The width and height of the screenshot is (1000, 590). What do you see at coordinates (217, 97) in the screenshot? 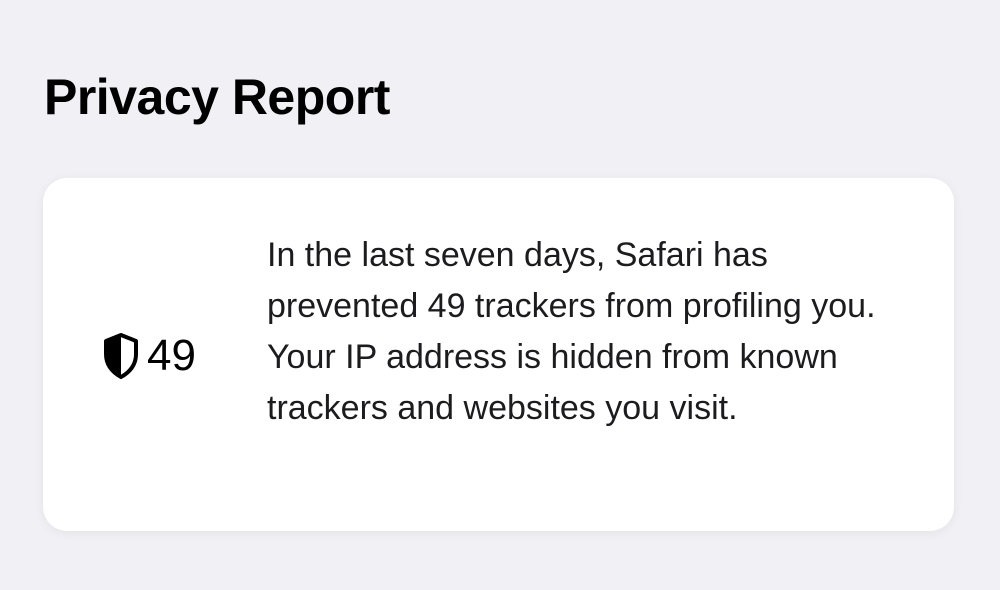
I see `page-title: Privacy Report` at bounding box center [217, 97].